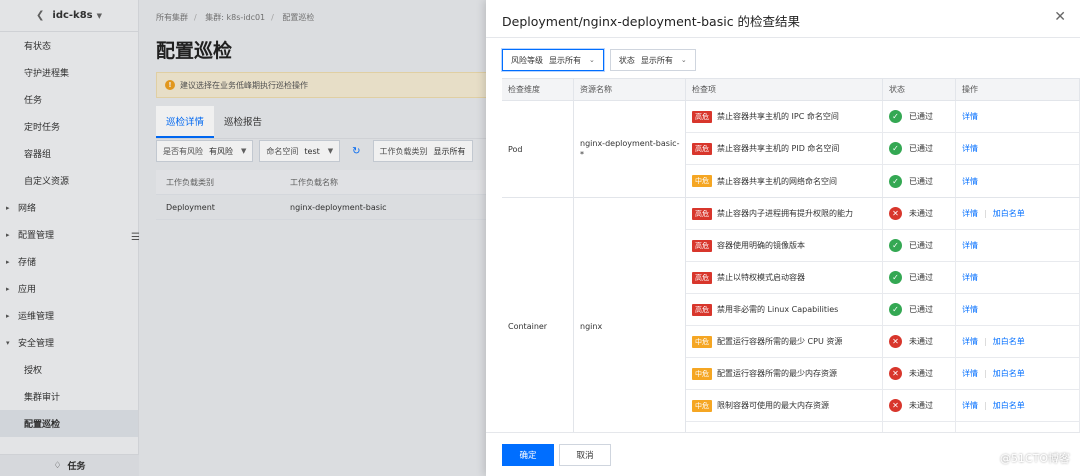 Image resolution: width=1080 pixels, height=476 pixels. Describe the element at coordinates (42, 425) in the screenshot. I see `sidebar-item-label: 配置巡检` at that location.